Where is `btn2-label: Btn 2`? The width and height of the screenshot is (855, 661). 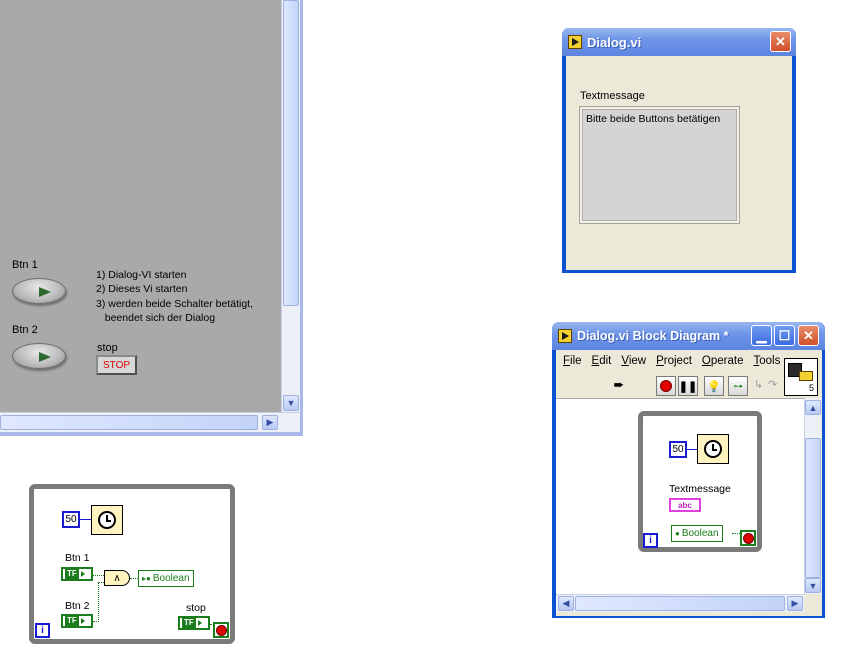
btn2-label: Btn 2 is located at coordinates (25, 330).